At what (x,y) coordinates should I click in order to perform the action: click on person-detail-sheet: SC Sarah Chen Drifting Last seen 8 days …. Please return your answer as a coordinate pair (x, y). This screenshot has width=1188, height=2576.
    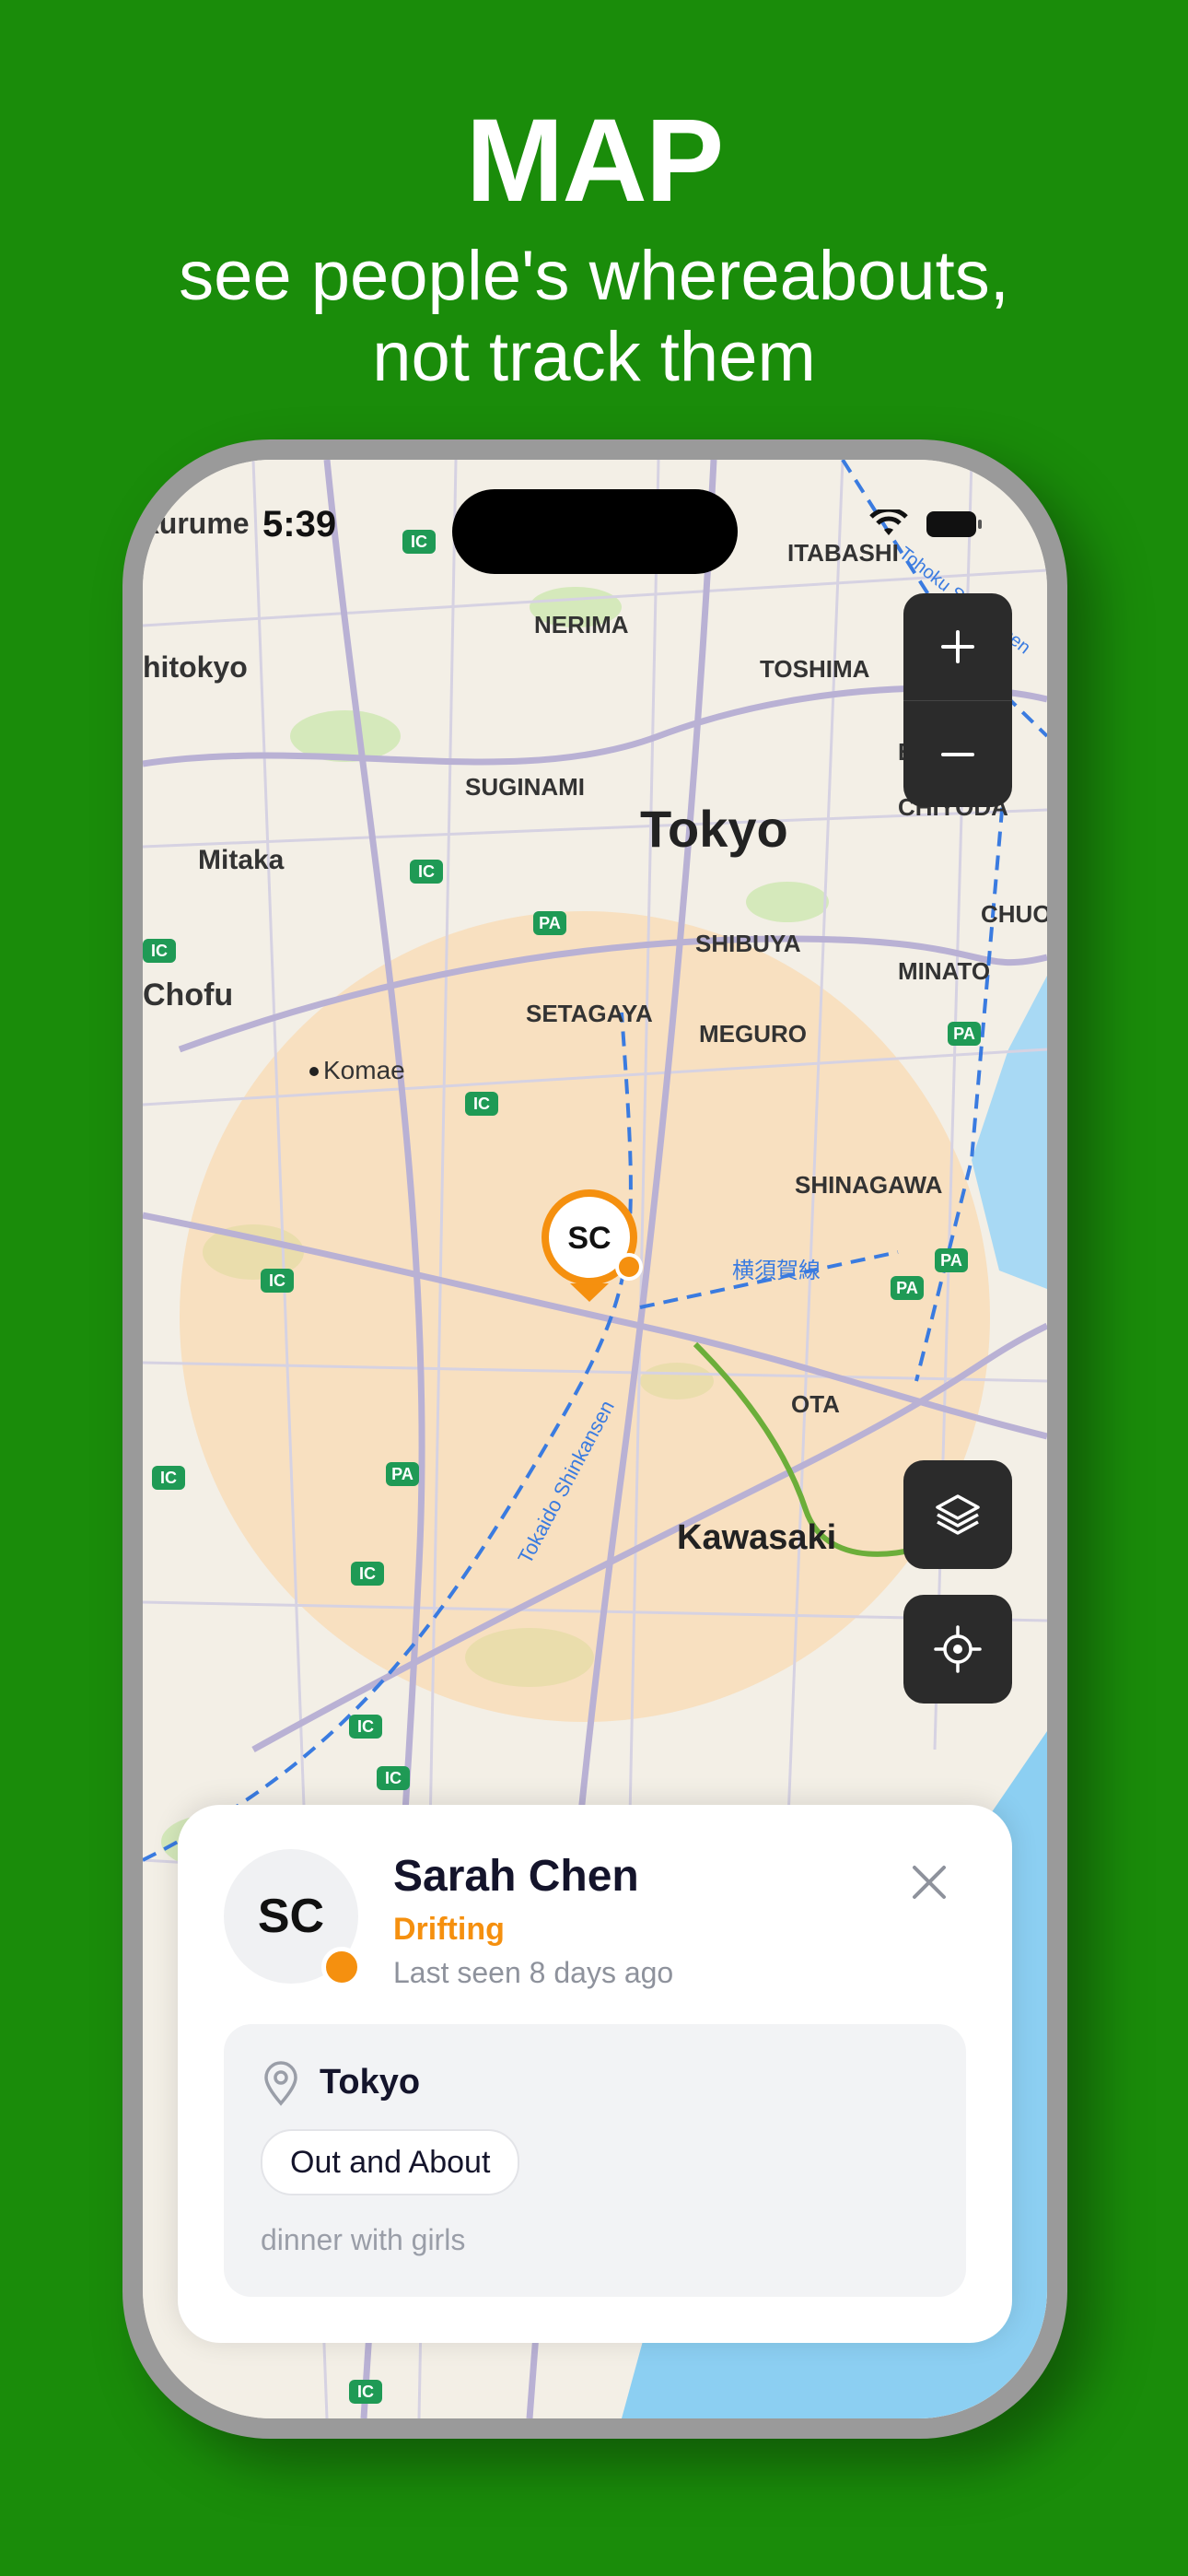
    Looking at the image, I should click on (595, 2074).